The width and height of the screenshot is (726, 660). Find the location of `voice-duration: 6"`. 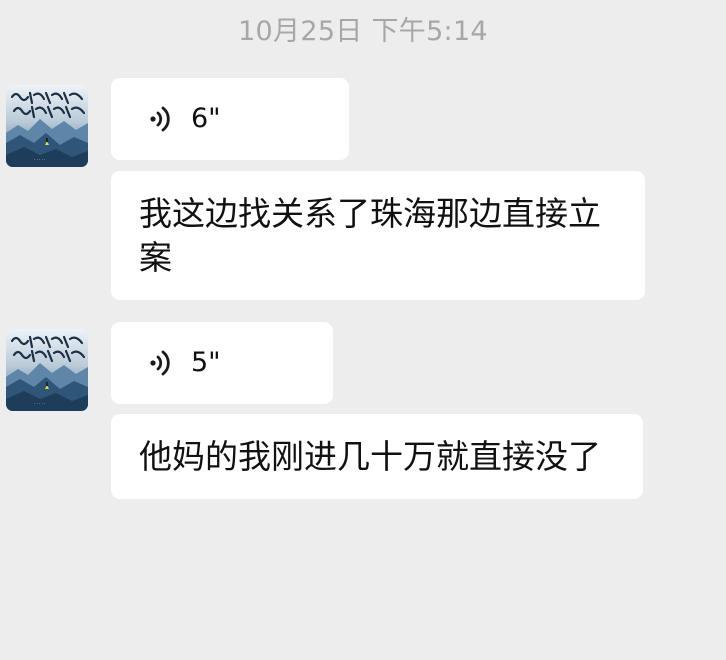

voice-duration: 6" is located at coordinates (206, 118).